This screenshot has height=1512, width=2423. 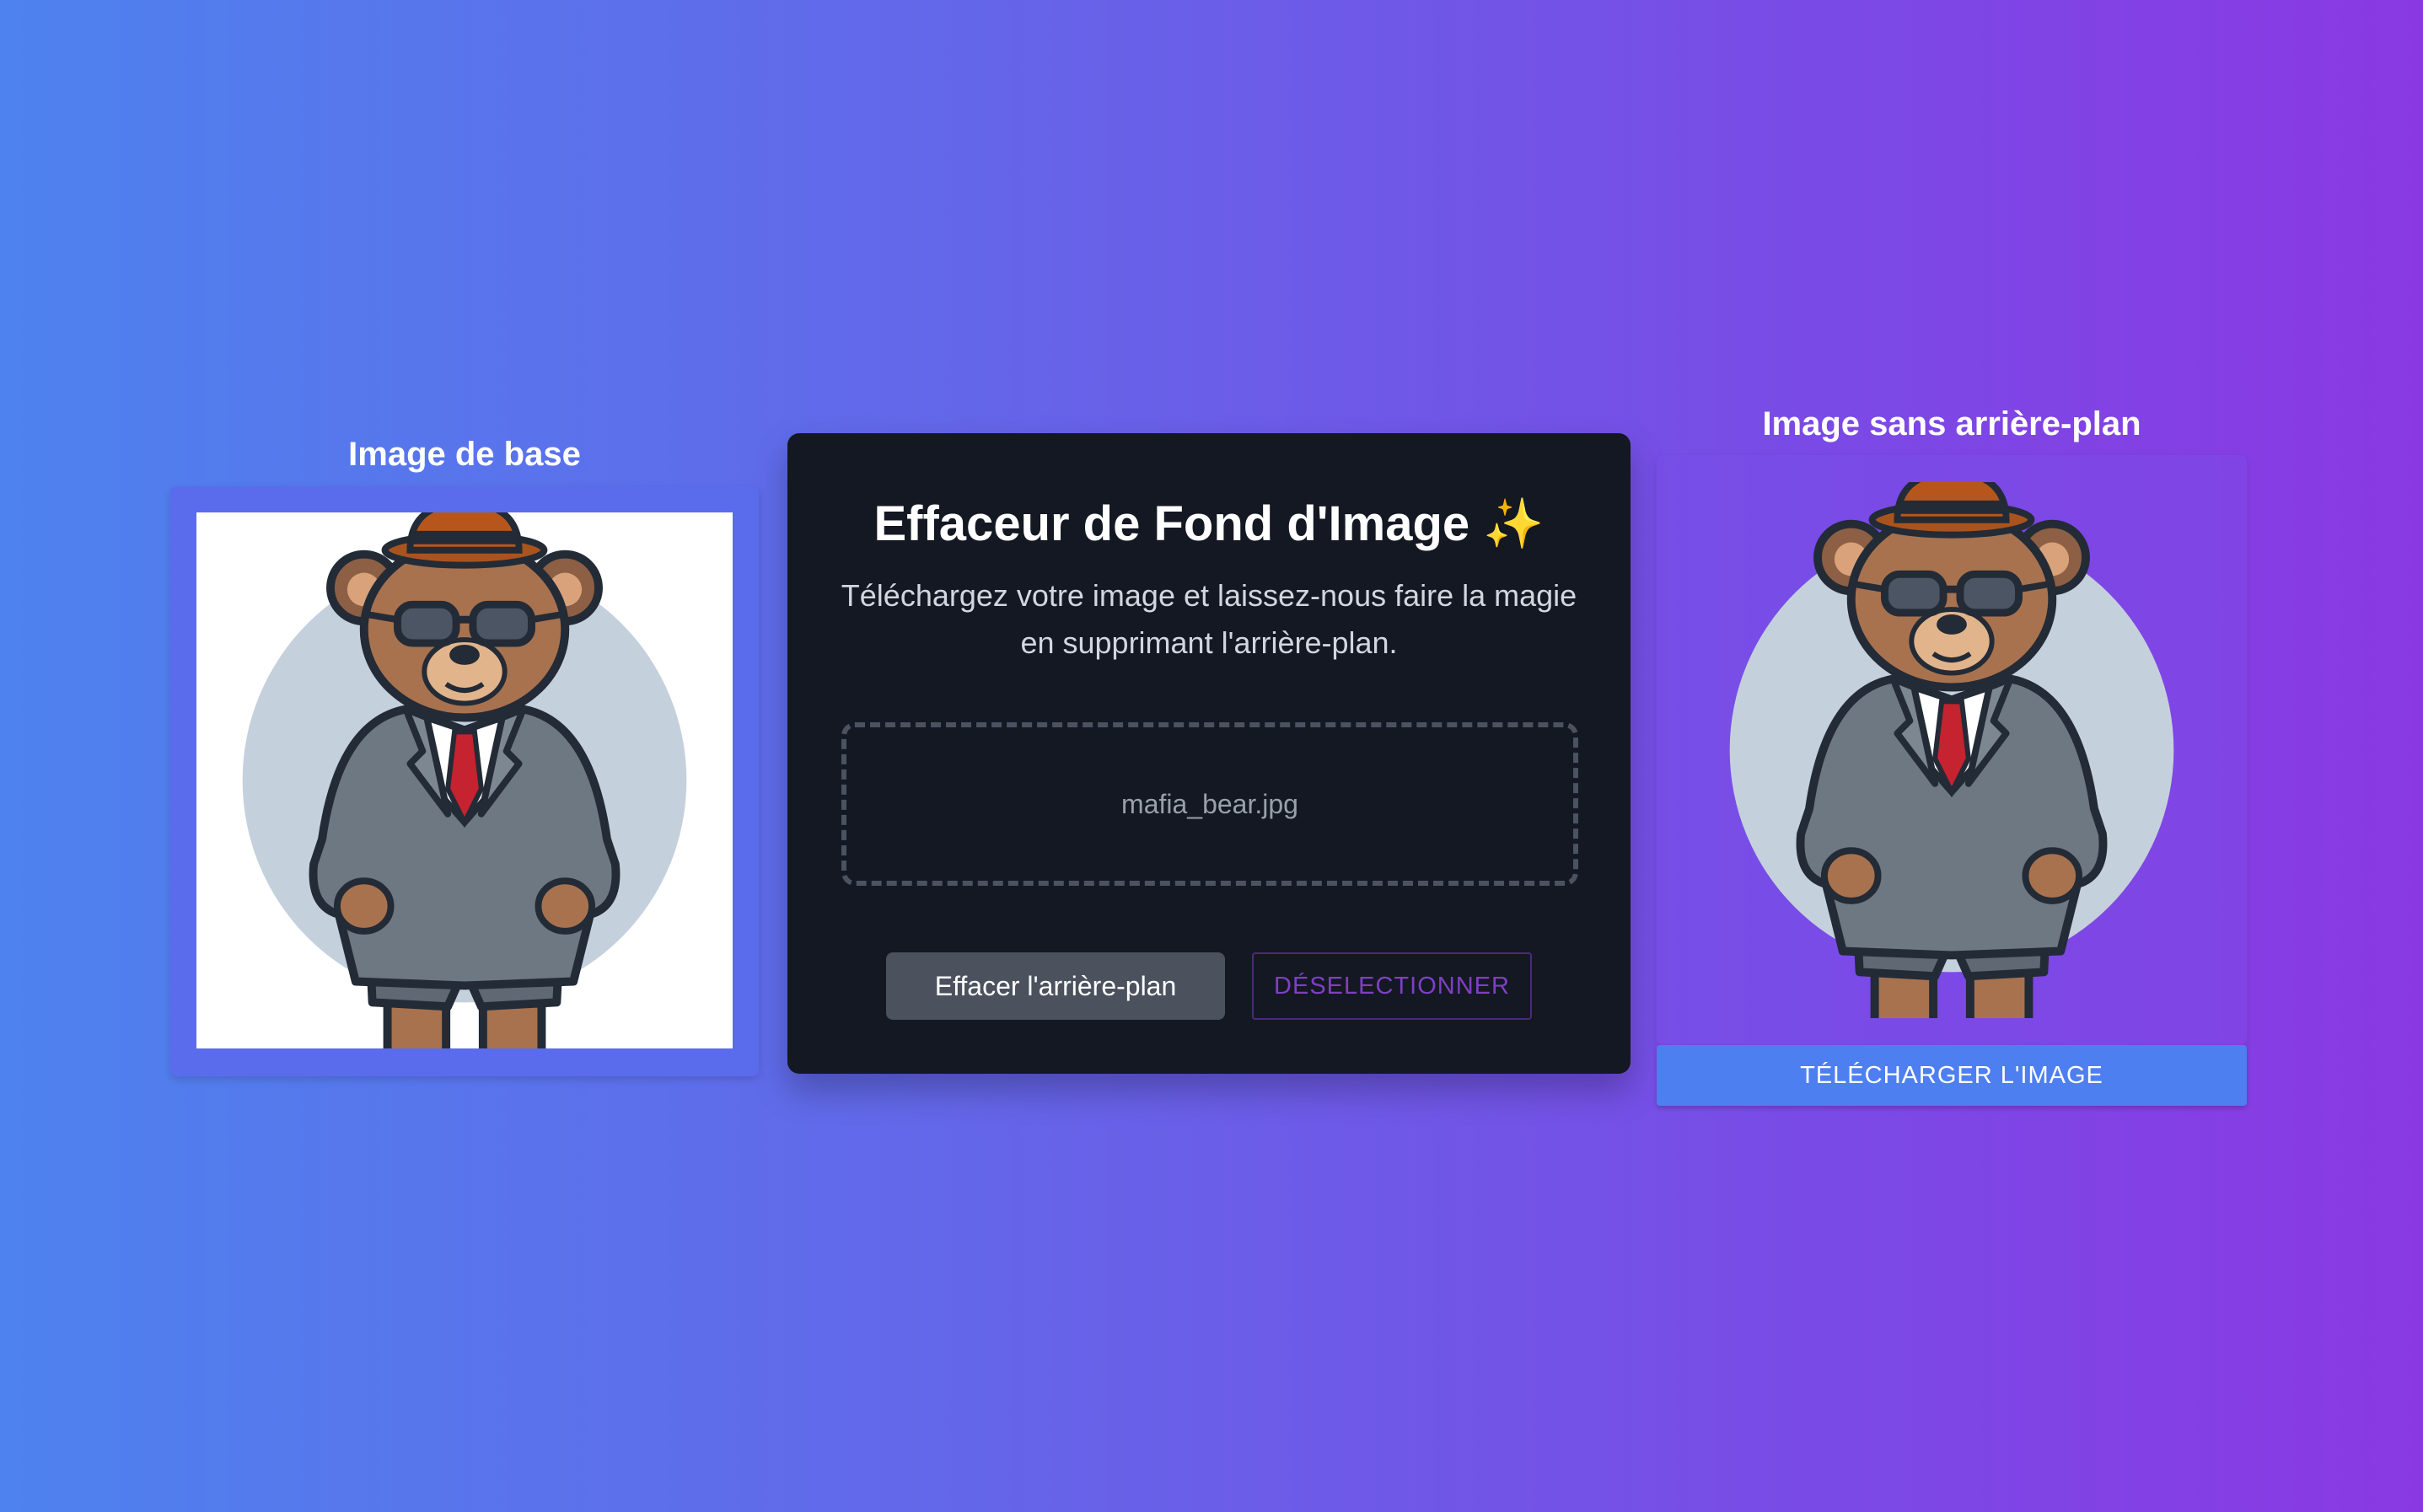 I want to click on result-image-card, so click(x=1952, y=750).